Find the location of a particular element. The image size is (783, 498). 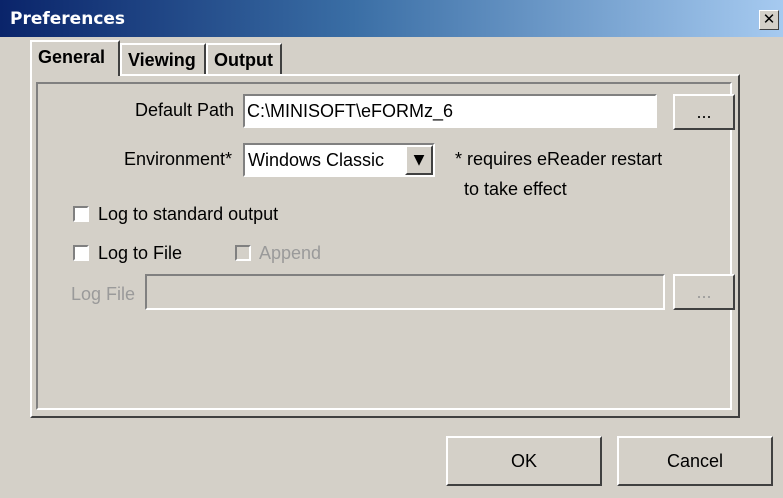

title-bar: Preferences ✕ is located at coordinates (391, 18).